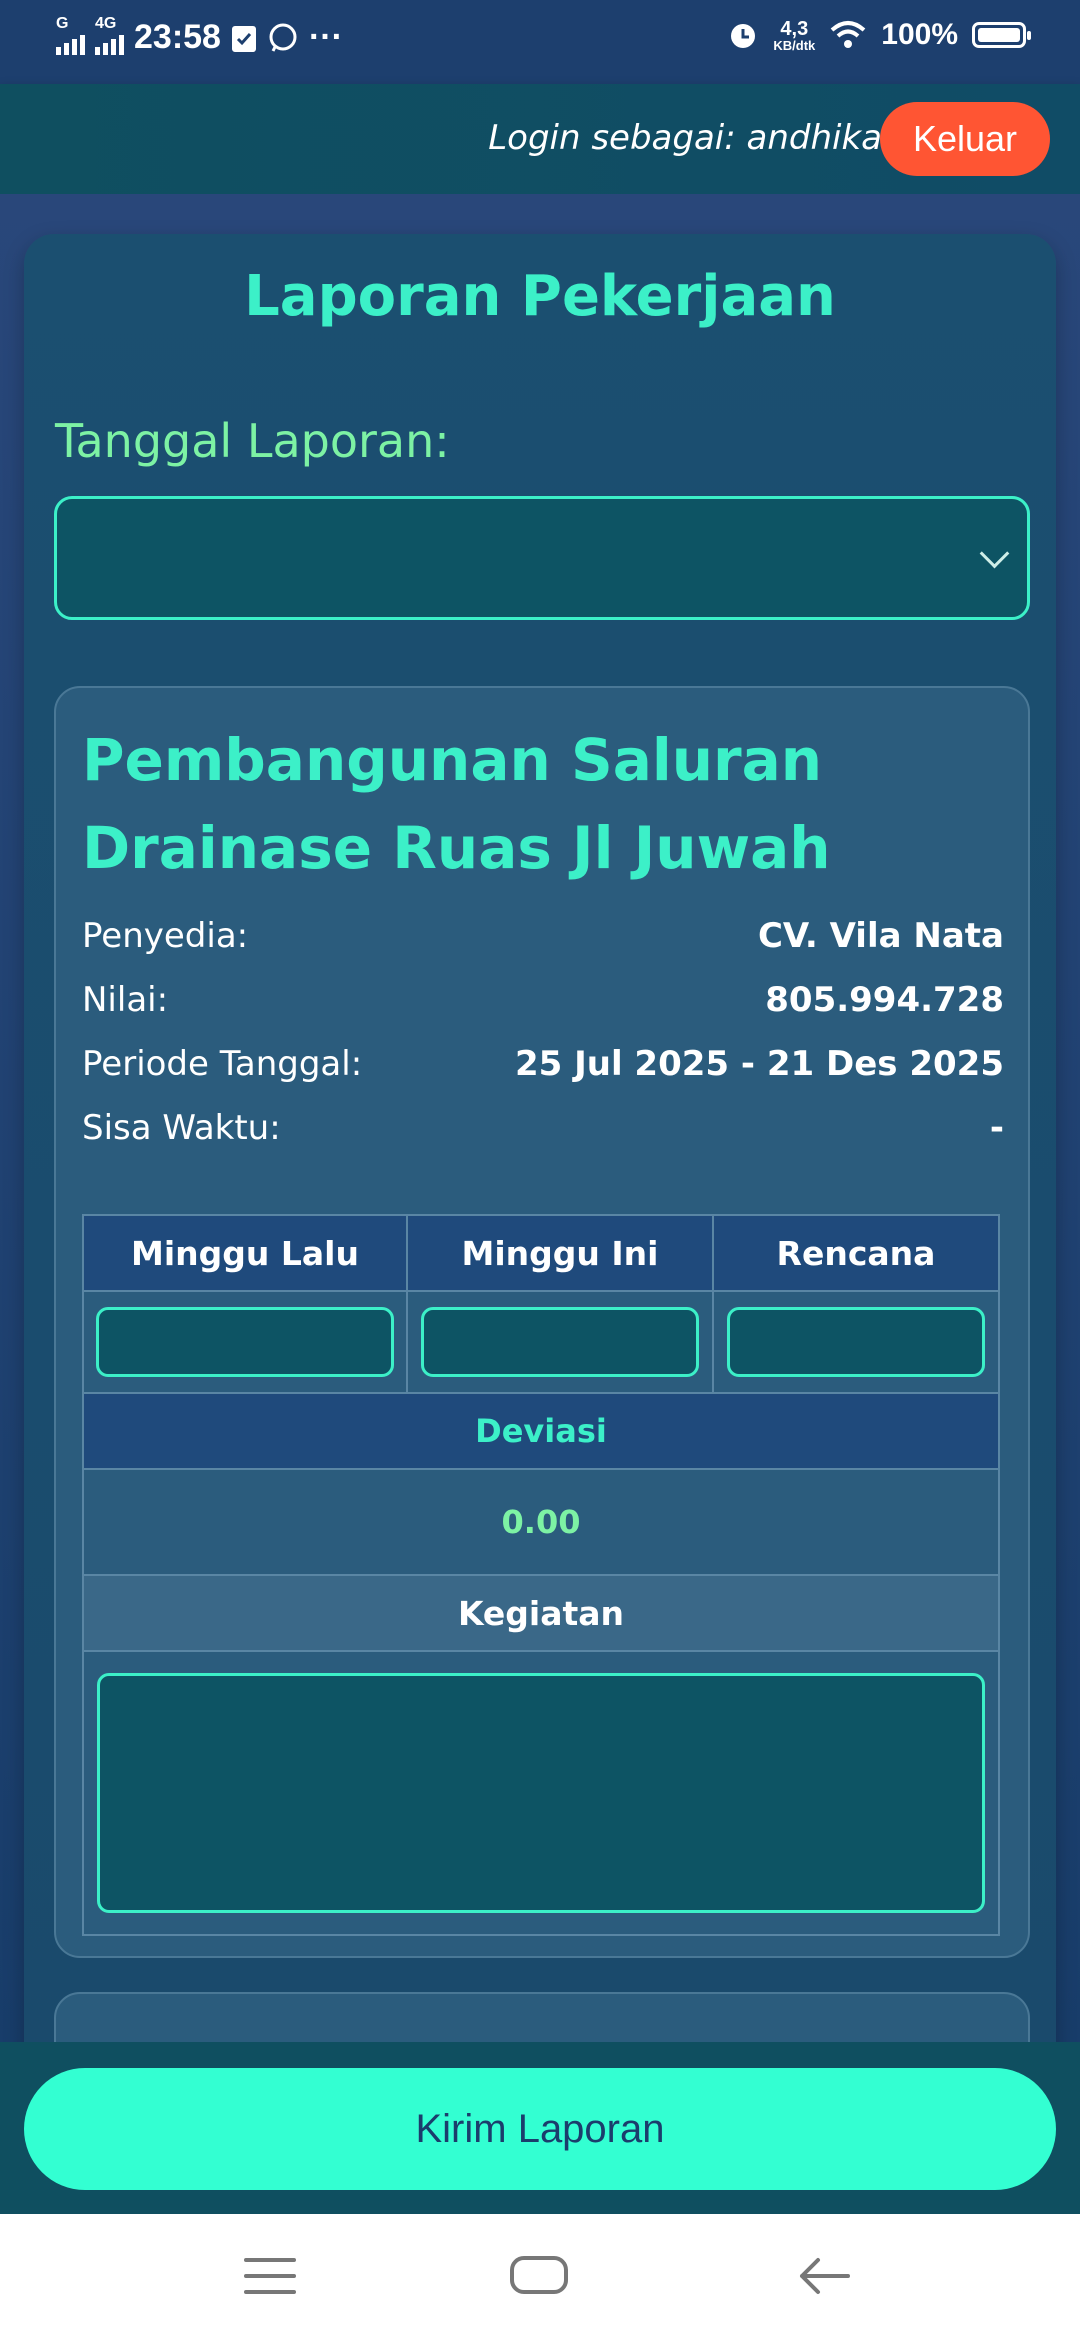 Image resolution: width=1080 pixels, height=2340 pixels. Describe the element at coordinates (543, 1000) in the screenshot. I see `detail-row-value: Nilai: 805.994.728` at that location.